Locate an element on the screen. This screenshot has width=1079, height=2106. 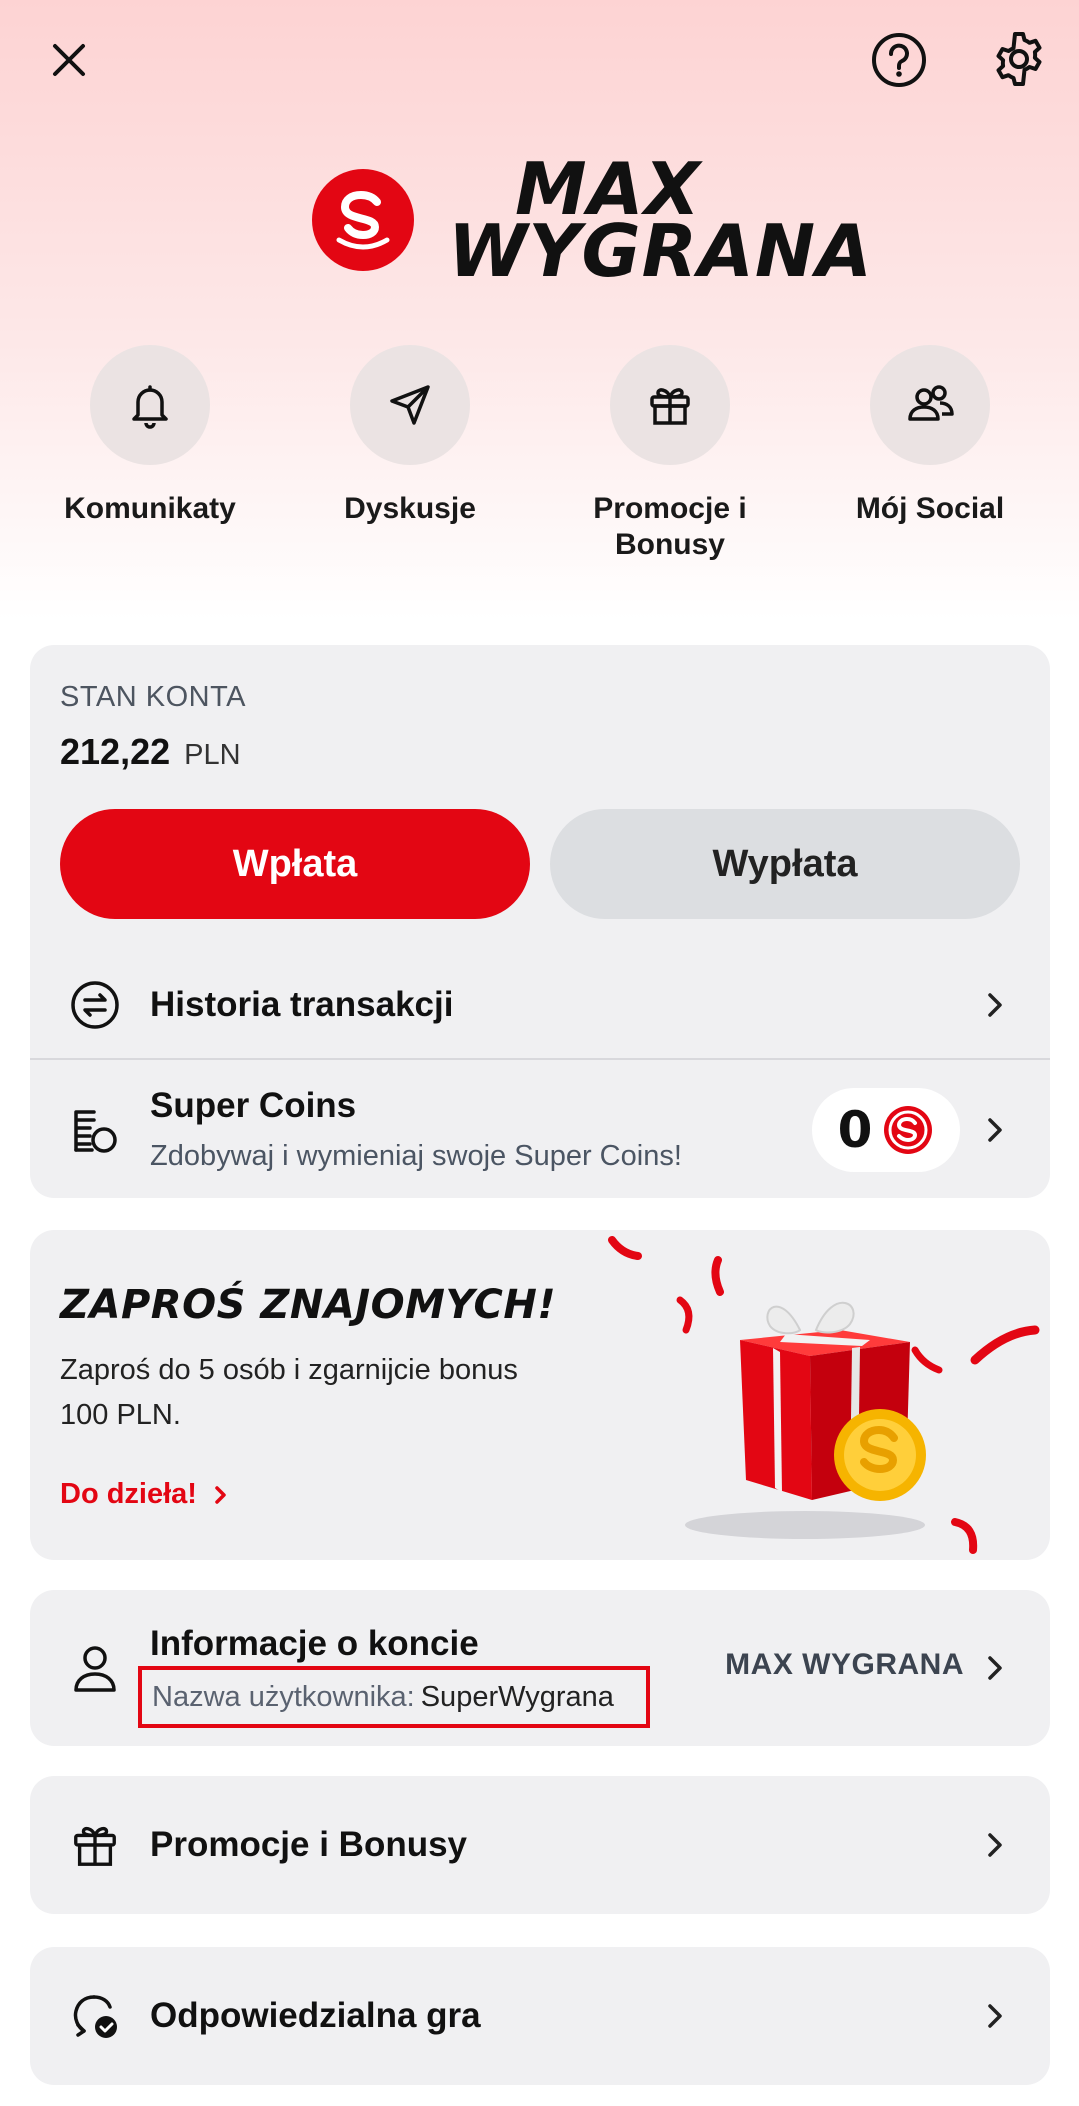
quick-action-promocje: Promocje i Bonusy is located at coordinates (670, 454).